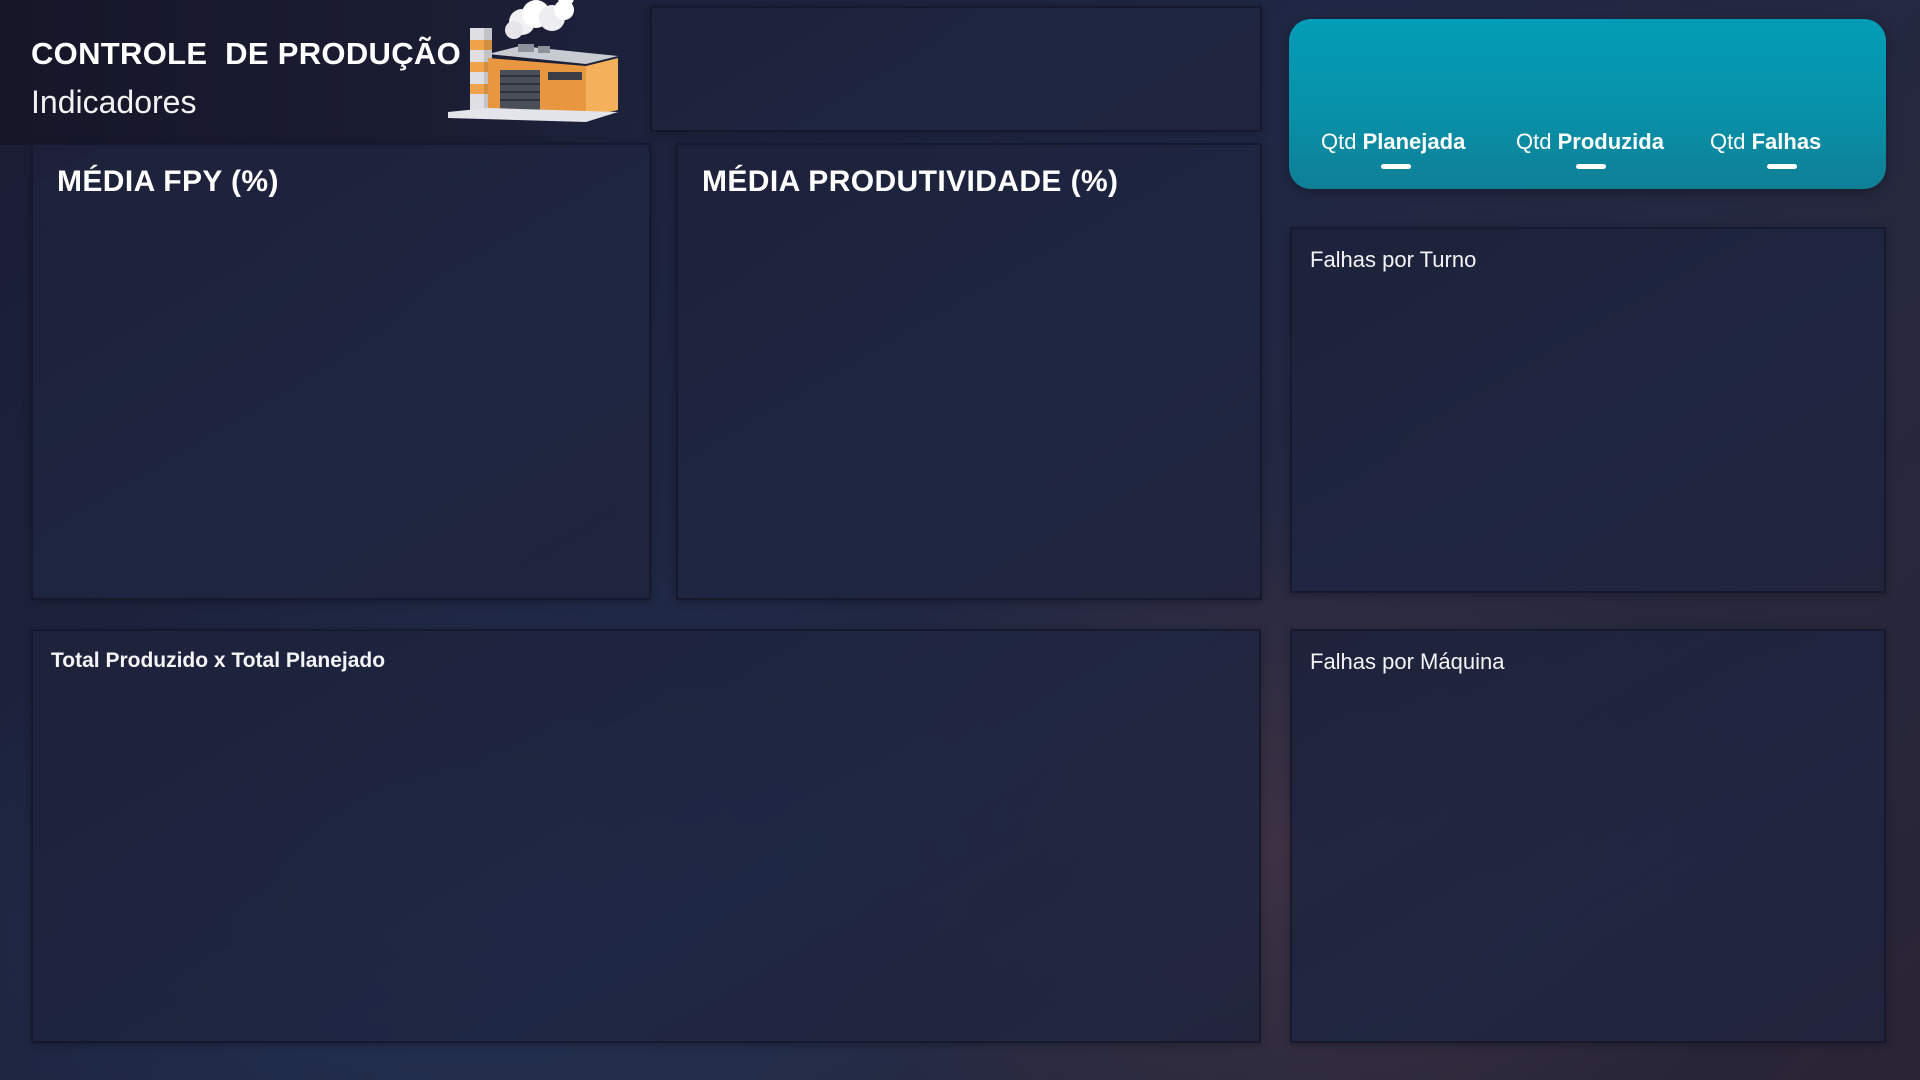 Image resolution: width=1920 pixels, height=1080 pixels. Describe the element at coordinates (246, 53) in the screenshot. I see `page-title: CONTROLE DE PRODUÇÃO` at that location.